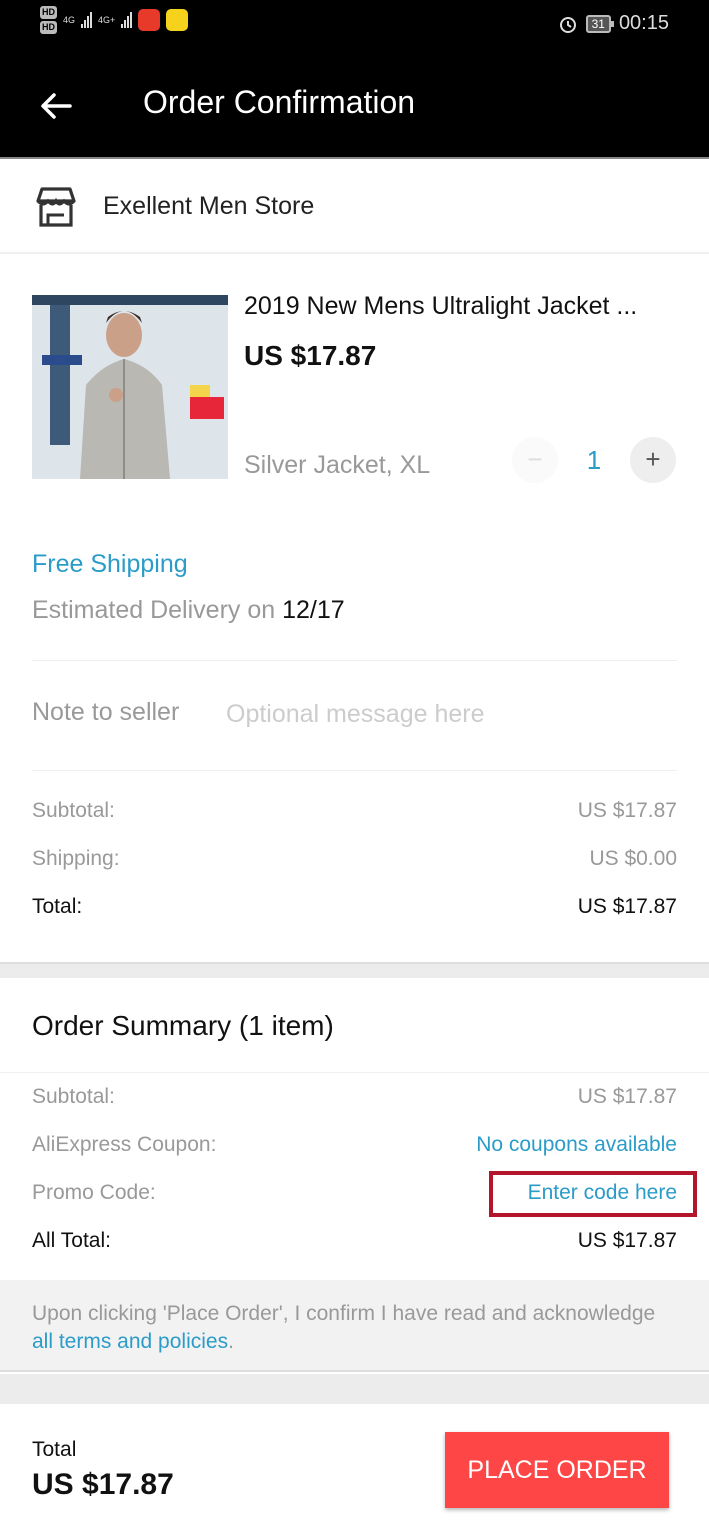 The width and height of the screenshot is (709, 1536). Describe the element at coordinates (643, 23) in the screenshot. I see `clock: 00:15` at that location.